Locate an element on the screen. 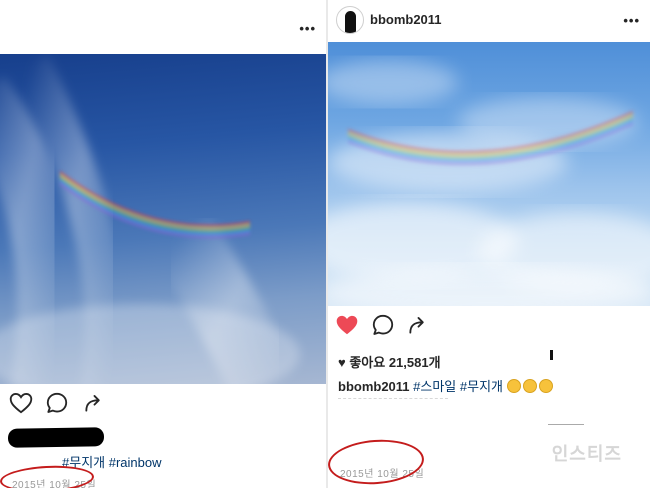  post-header: bbomb2011 ••• is located at coordinates (489, 21).